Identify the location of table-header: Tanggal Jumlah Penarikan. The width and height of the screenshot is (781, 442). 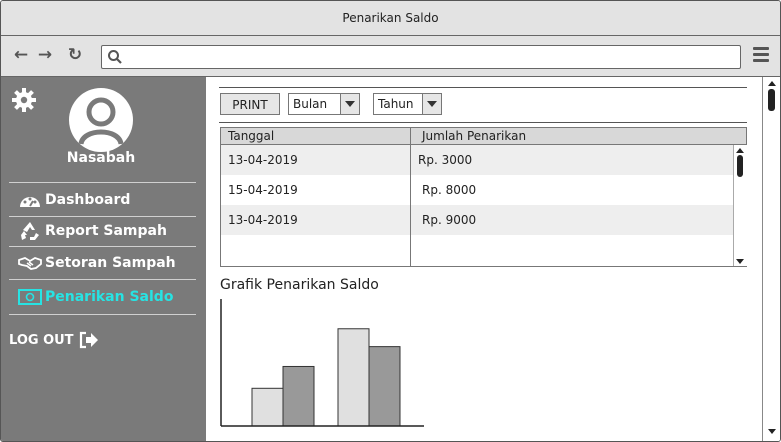
(483, 136).